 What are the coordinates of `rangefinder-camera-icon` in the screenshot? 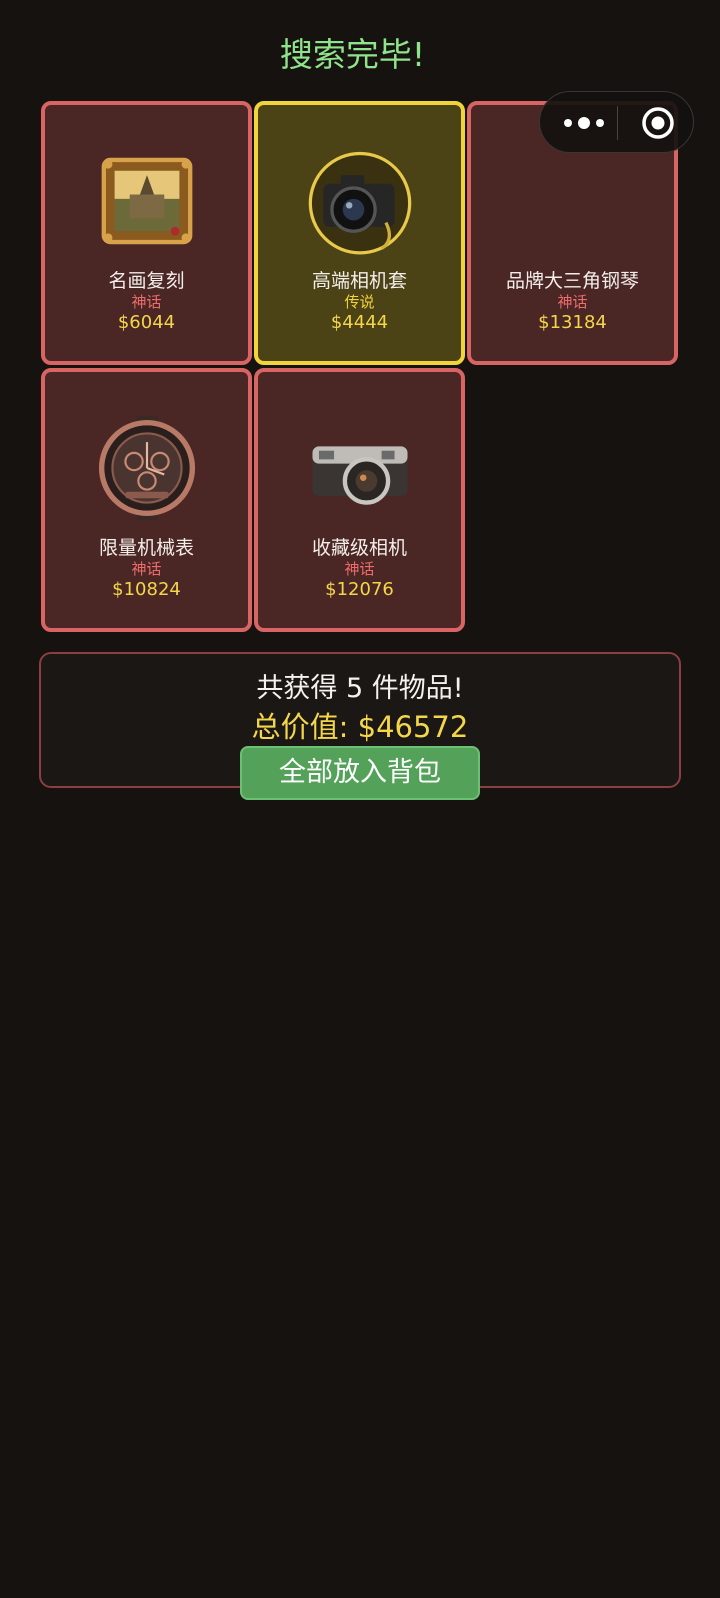 It's located at (359, 475).